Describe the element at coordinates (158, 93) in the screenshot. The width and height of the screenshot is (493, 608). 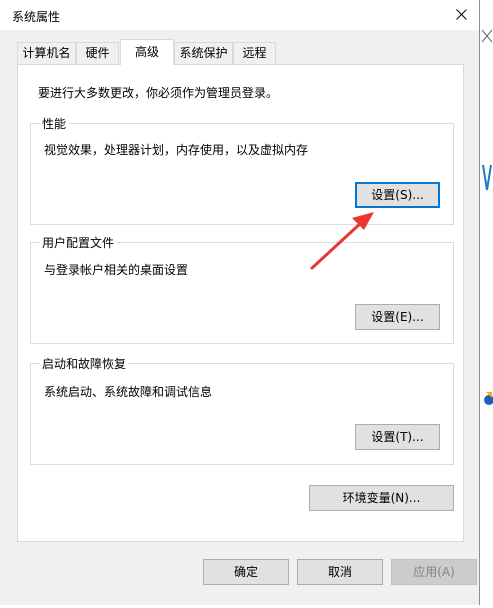
I see `admin-notice: 要进行大多数更改，你必须作为管理员登录。` at that location.